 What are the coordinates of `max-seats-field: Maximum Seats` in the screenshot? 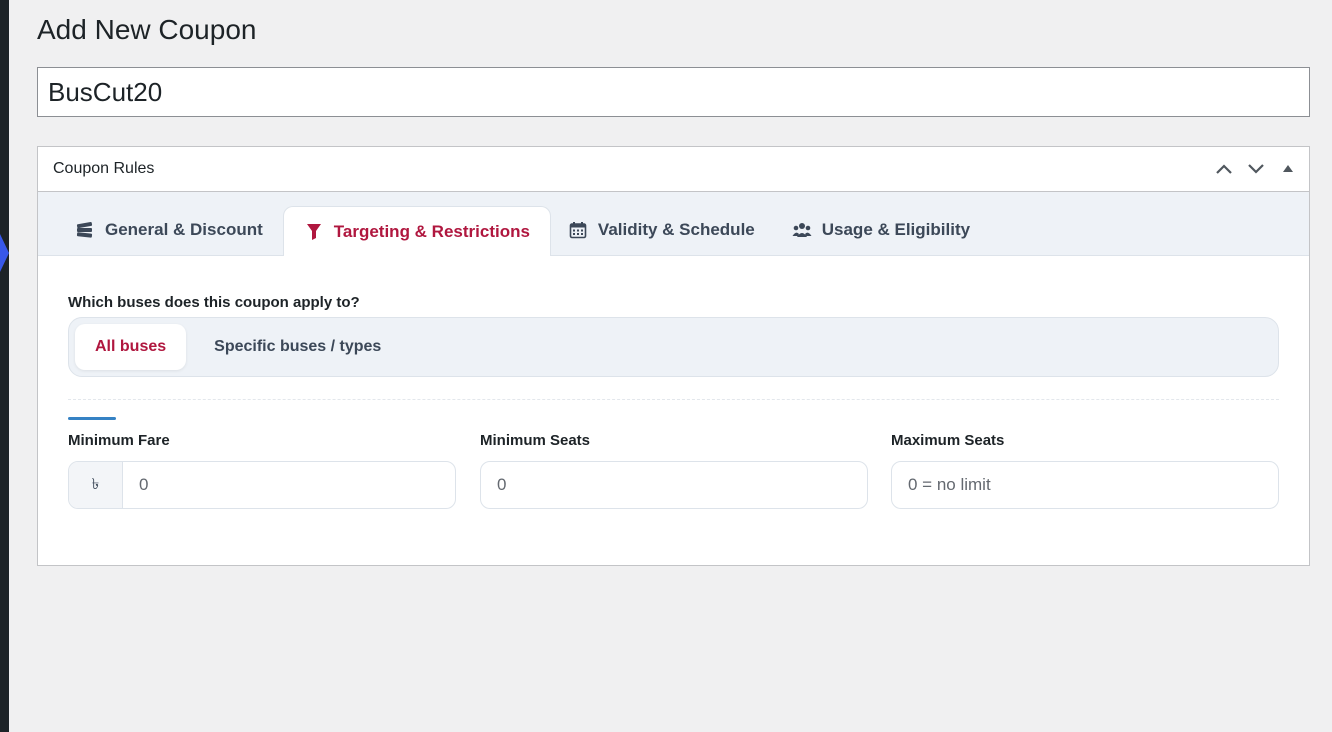 It's located at (1085, 470).